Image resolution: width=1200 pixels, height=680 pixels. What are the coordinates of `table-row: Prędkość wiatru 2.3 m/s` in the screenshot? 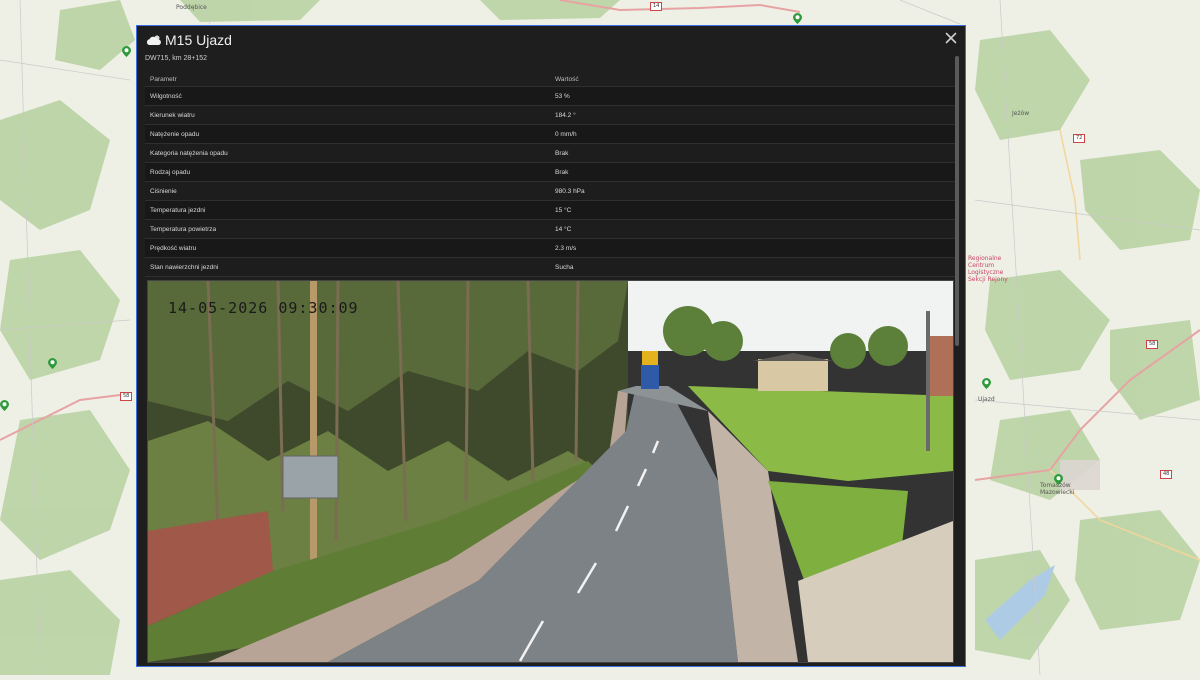 It's located at (550, 248).